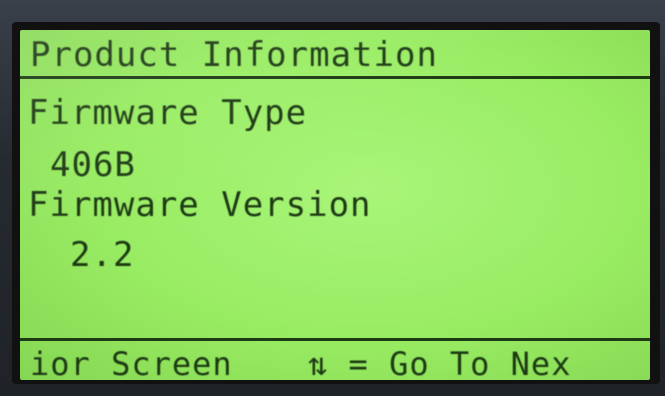 This screenshot has height=396, width=665. Describe the element at coordinates (234, 55) in the screenshot. I see `screen-title: Product Information` at that location.